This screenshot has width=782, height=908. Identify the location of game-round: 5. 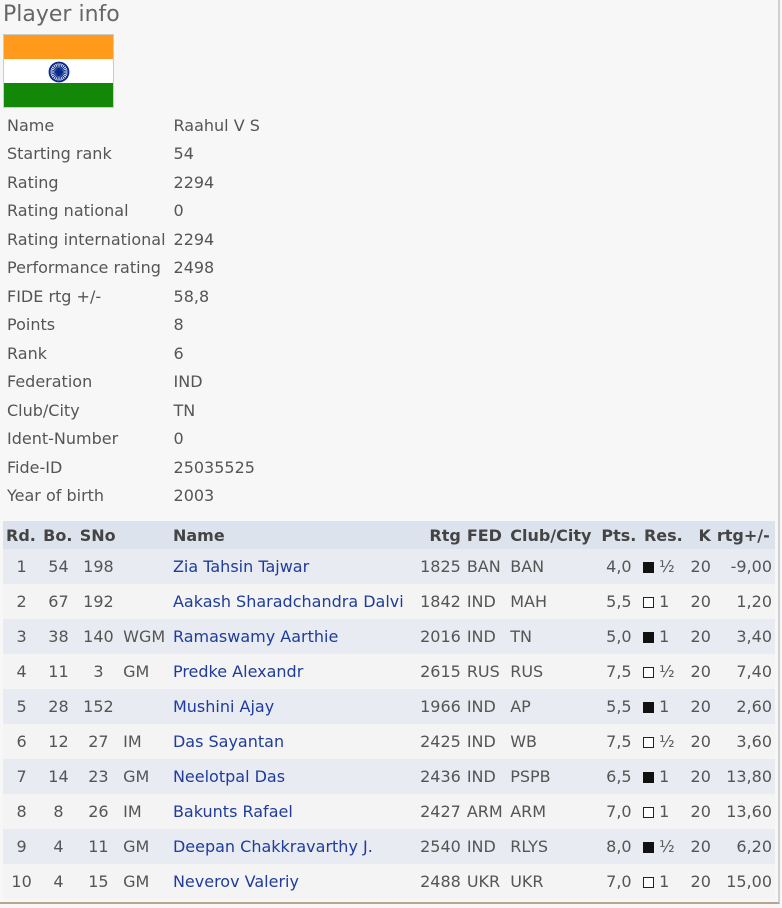
(22, 706).